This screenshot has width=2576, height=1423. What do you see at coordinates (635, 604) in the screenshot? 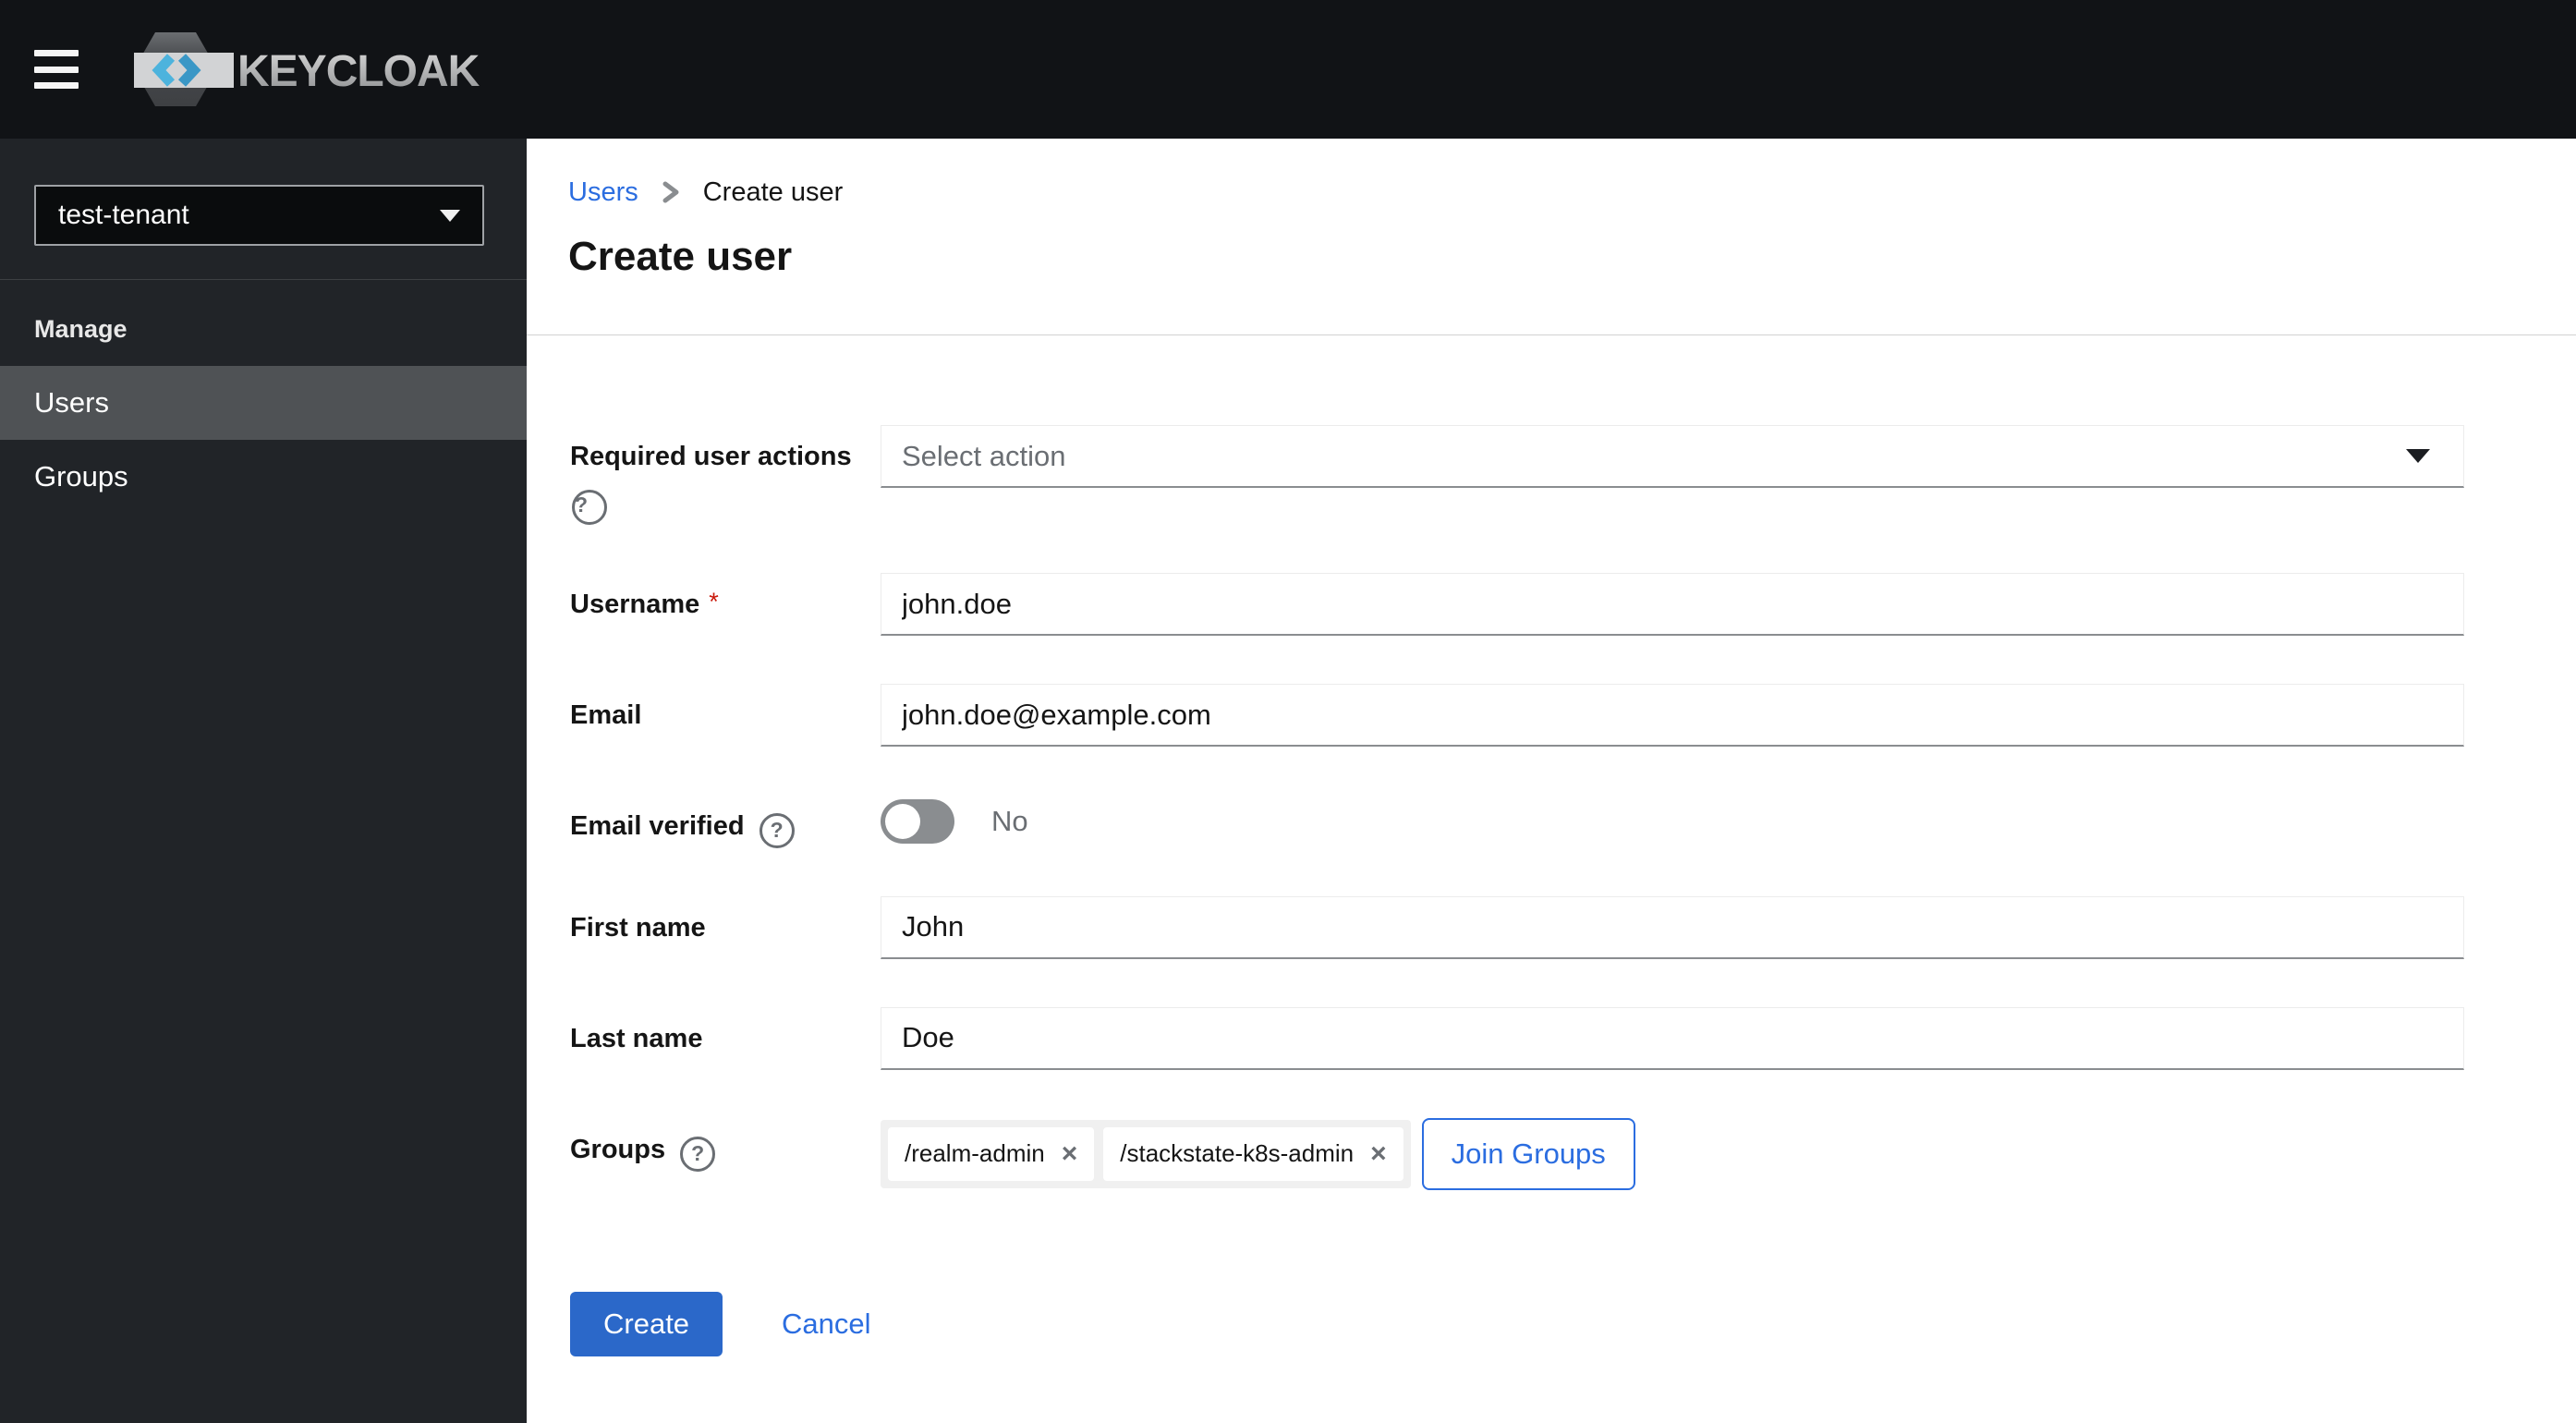
I see `username-label: Username` at bounding box center [635, 604].